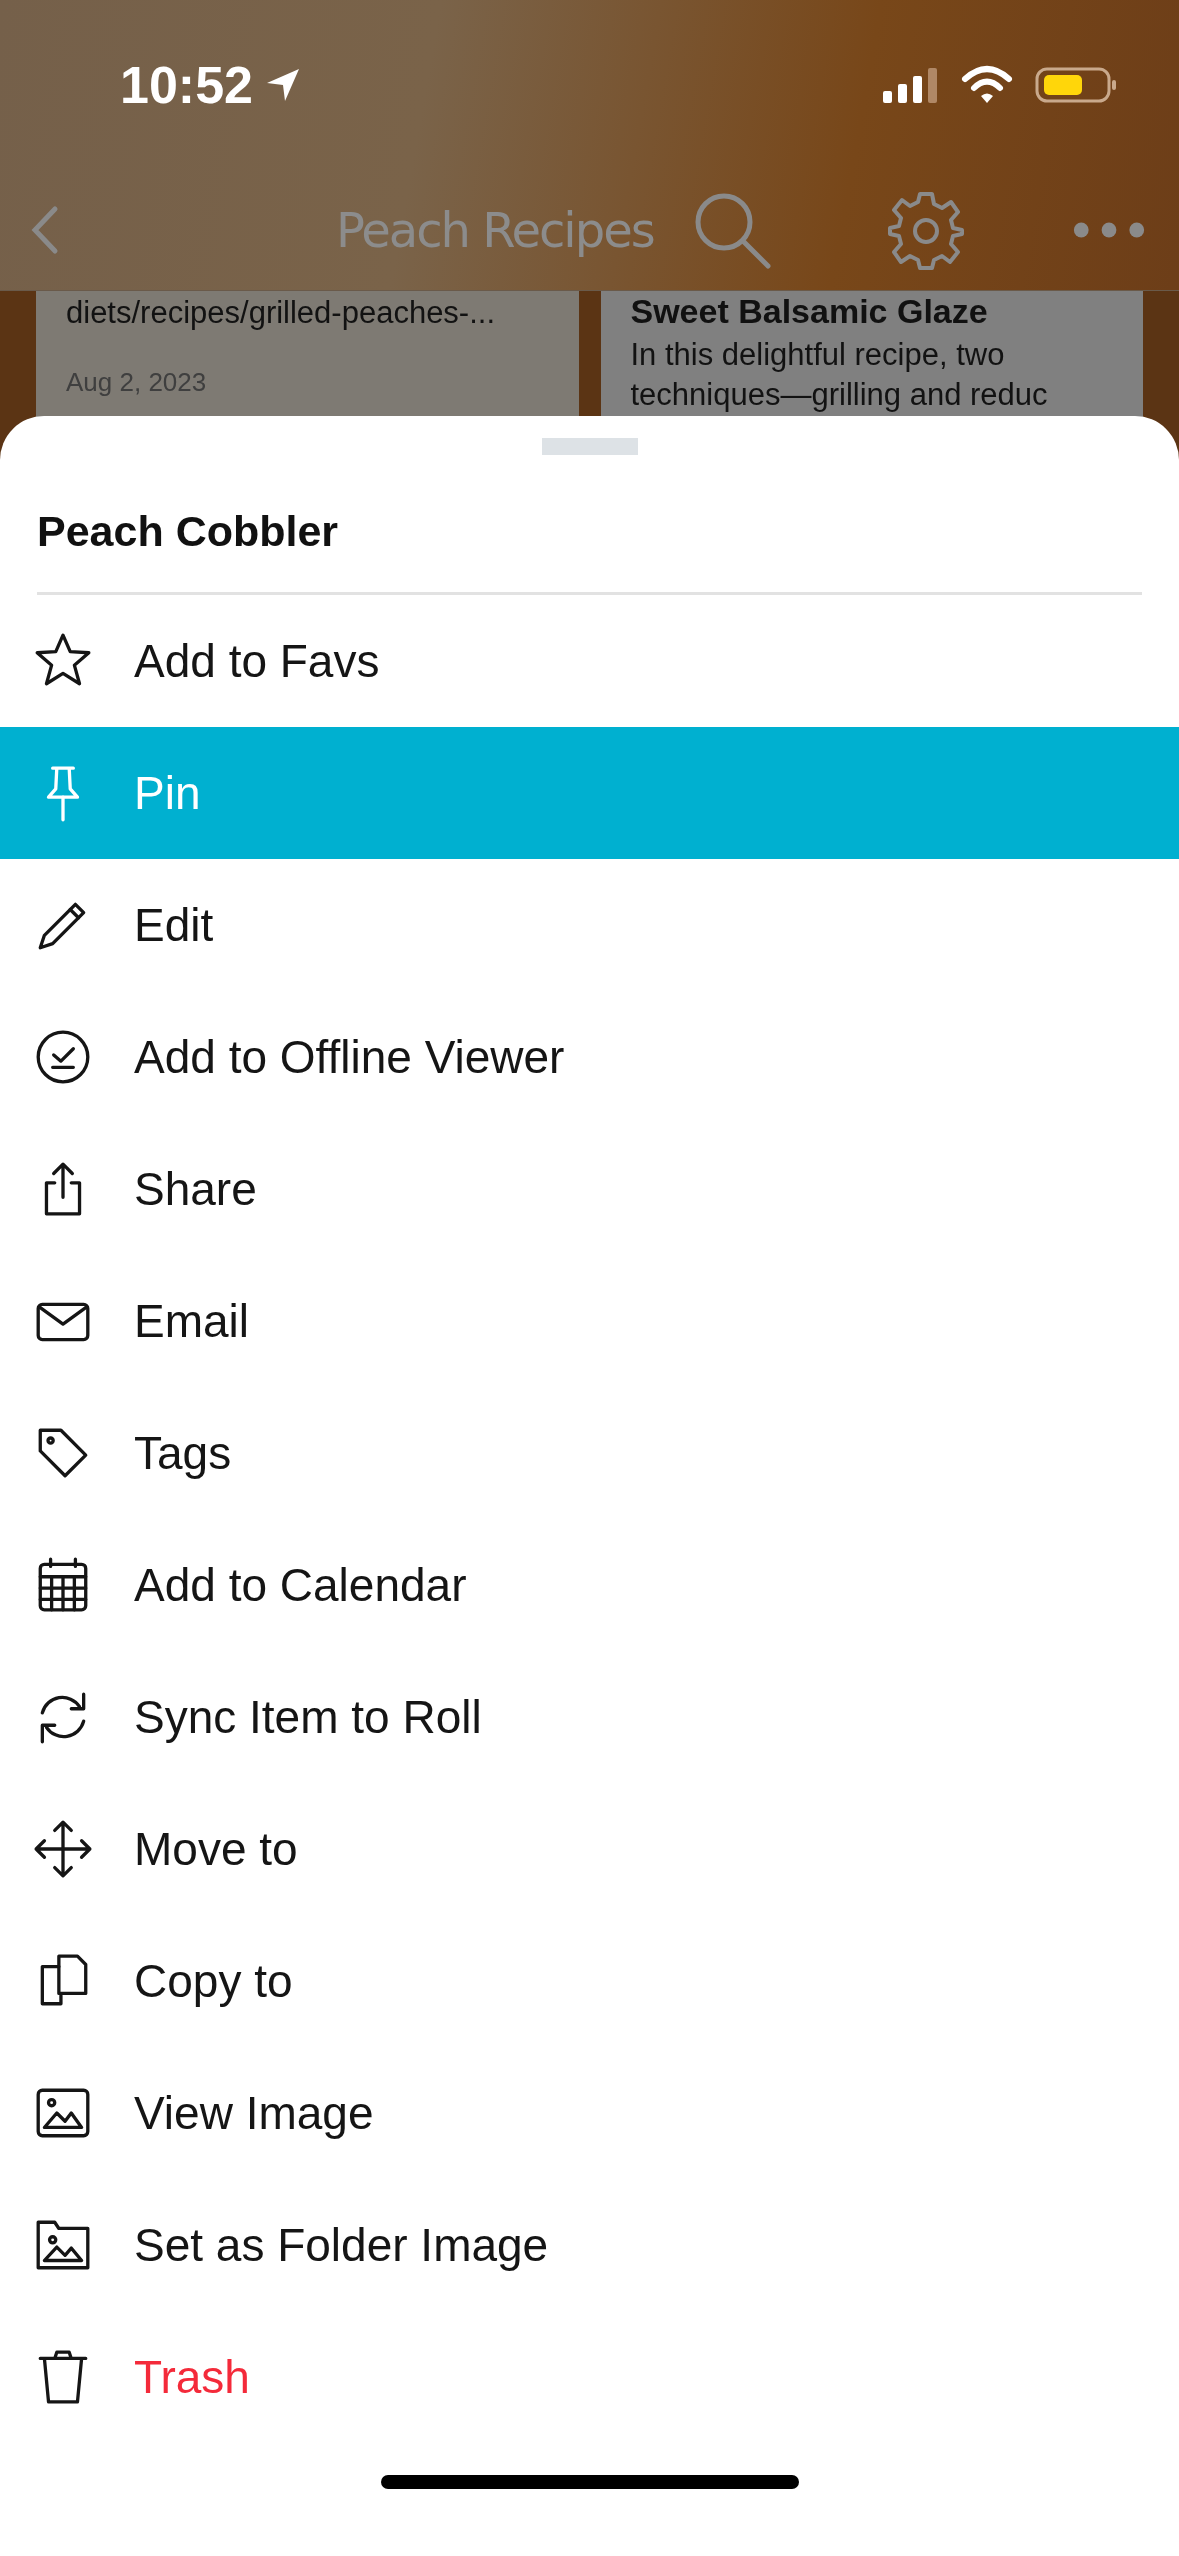 This screenshot has height=2556, width=1179. Describe the element at coordinates (495, 230) in the screenshot. I see `page-title: Peach Recipes` at that location.